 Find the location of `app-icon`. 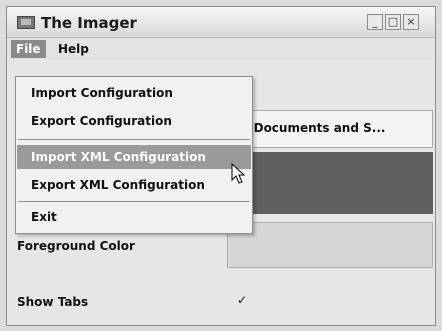

app-icon is located at coordinates (26, 22).